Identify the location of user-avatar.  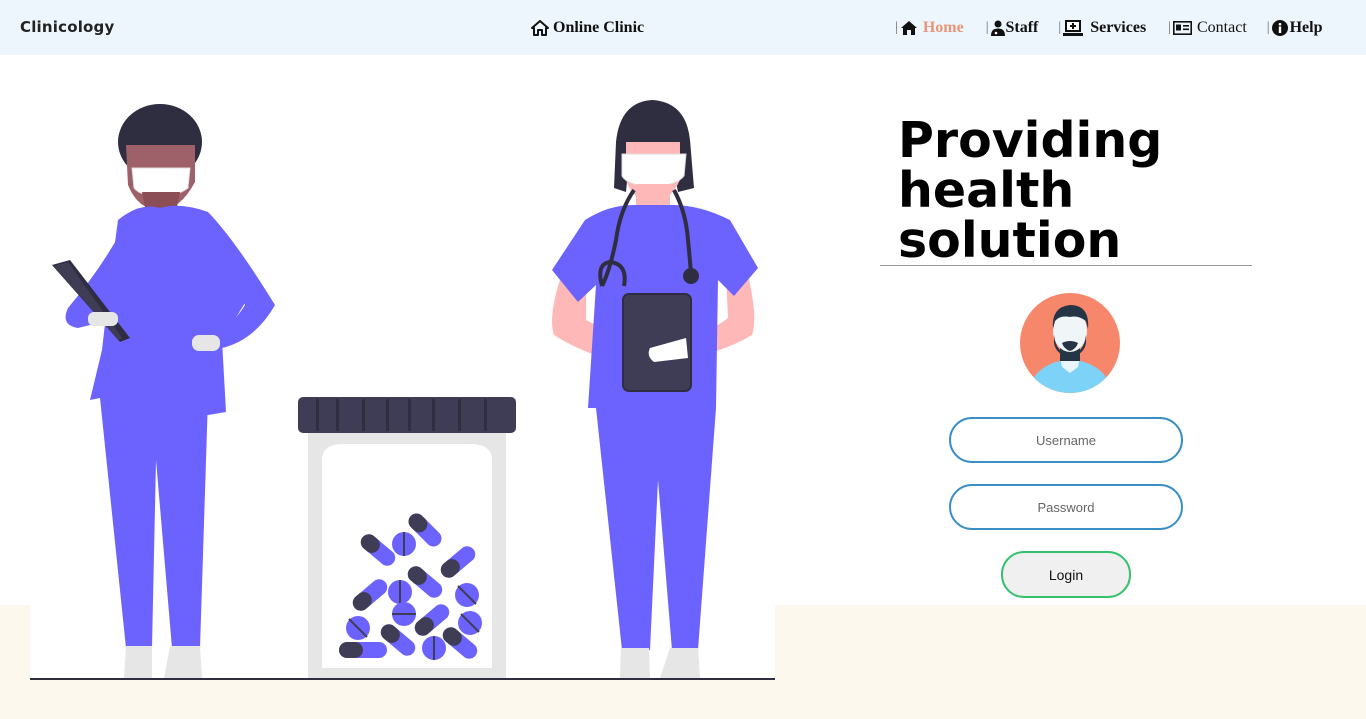
(1070, 343).